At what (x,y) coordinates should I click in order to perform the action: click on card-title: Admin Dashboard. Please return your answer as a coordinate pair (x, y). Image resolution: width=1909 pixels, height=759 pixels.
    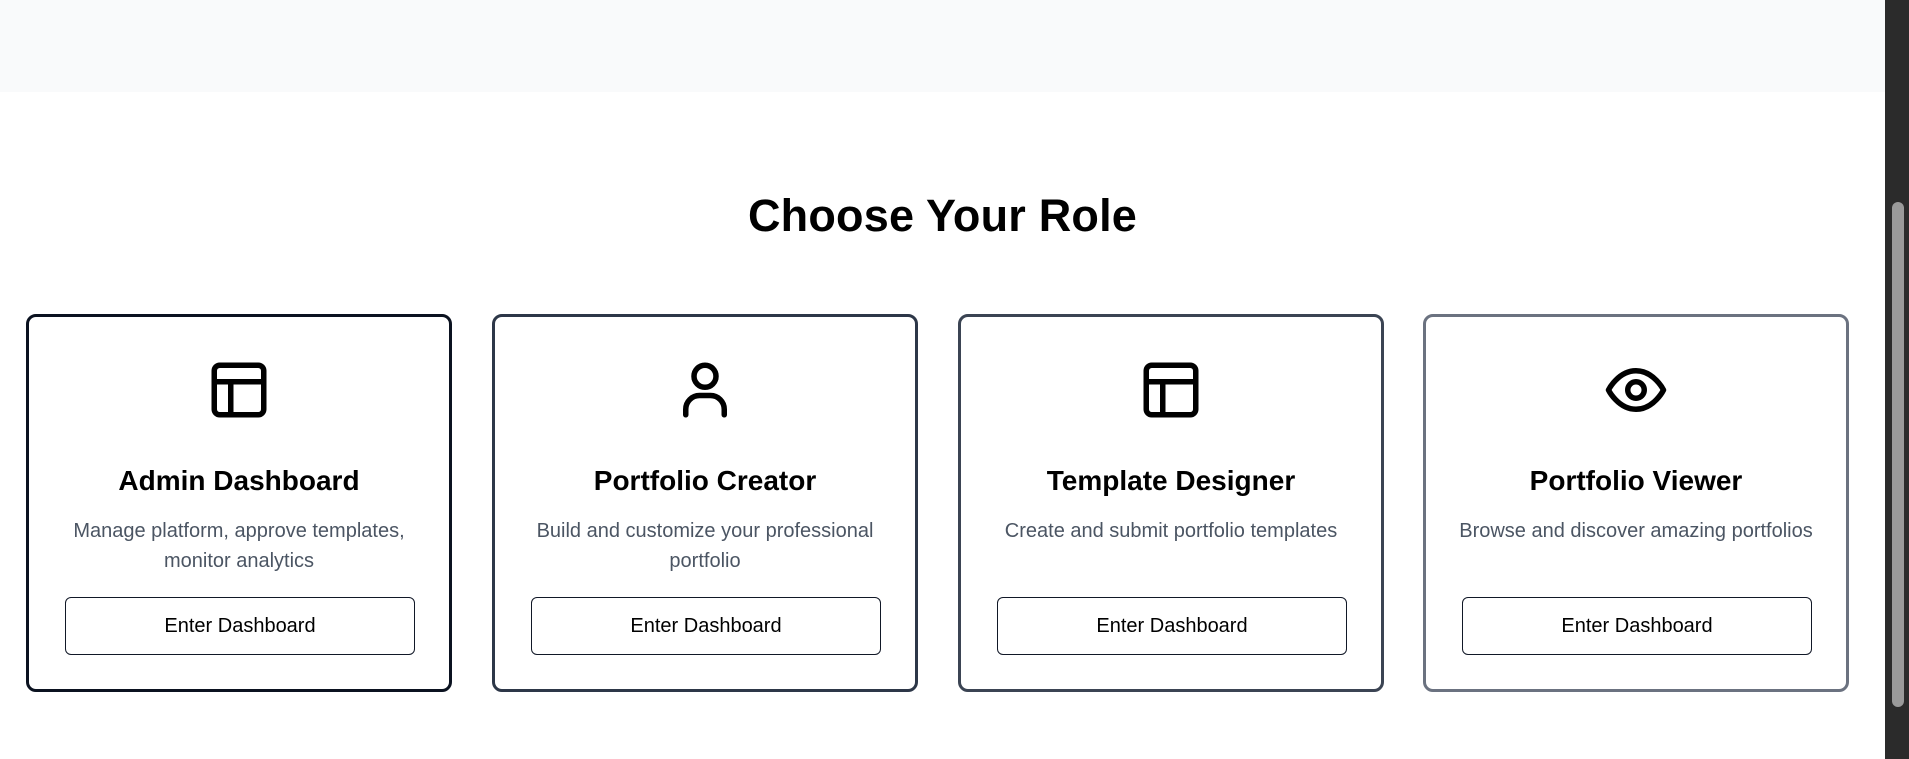
    Looking at the image, I should click on (239, 480).